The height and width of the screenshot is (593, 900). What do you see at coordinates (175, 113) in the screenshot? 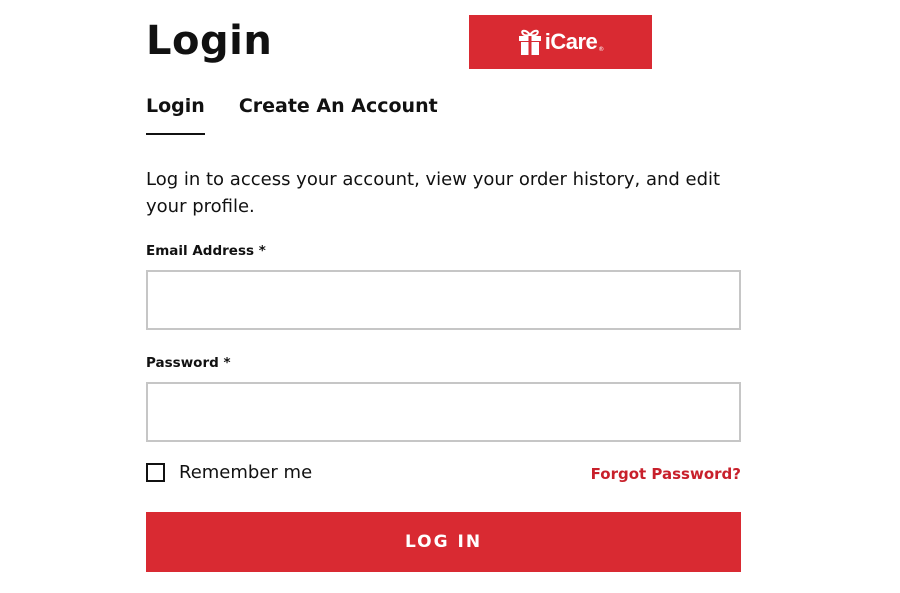
I see `tab-login: Login` at bounding box center [175, 113].